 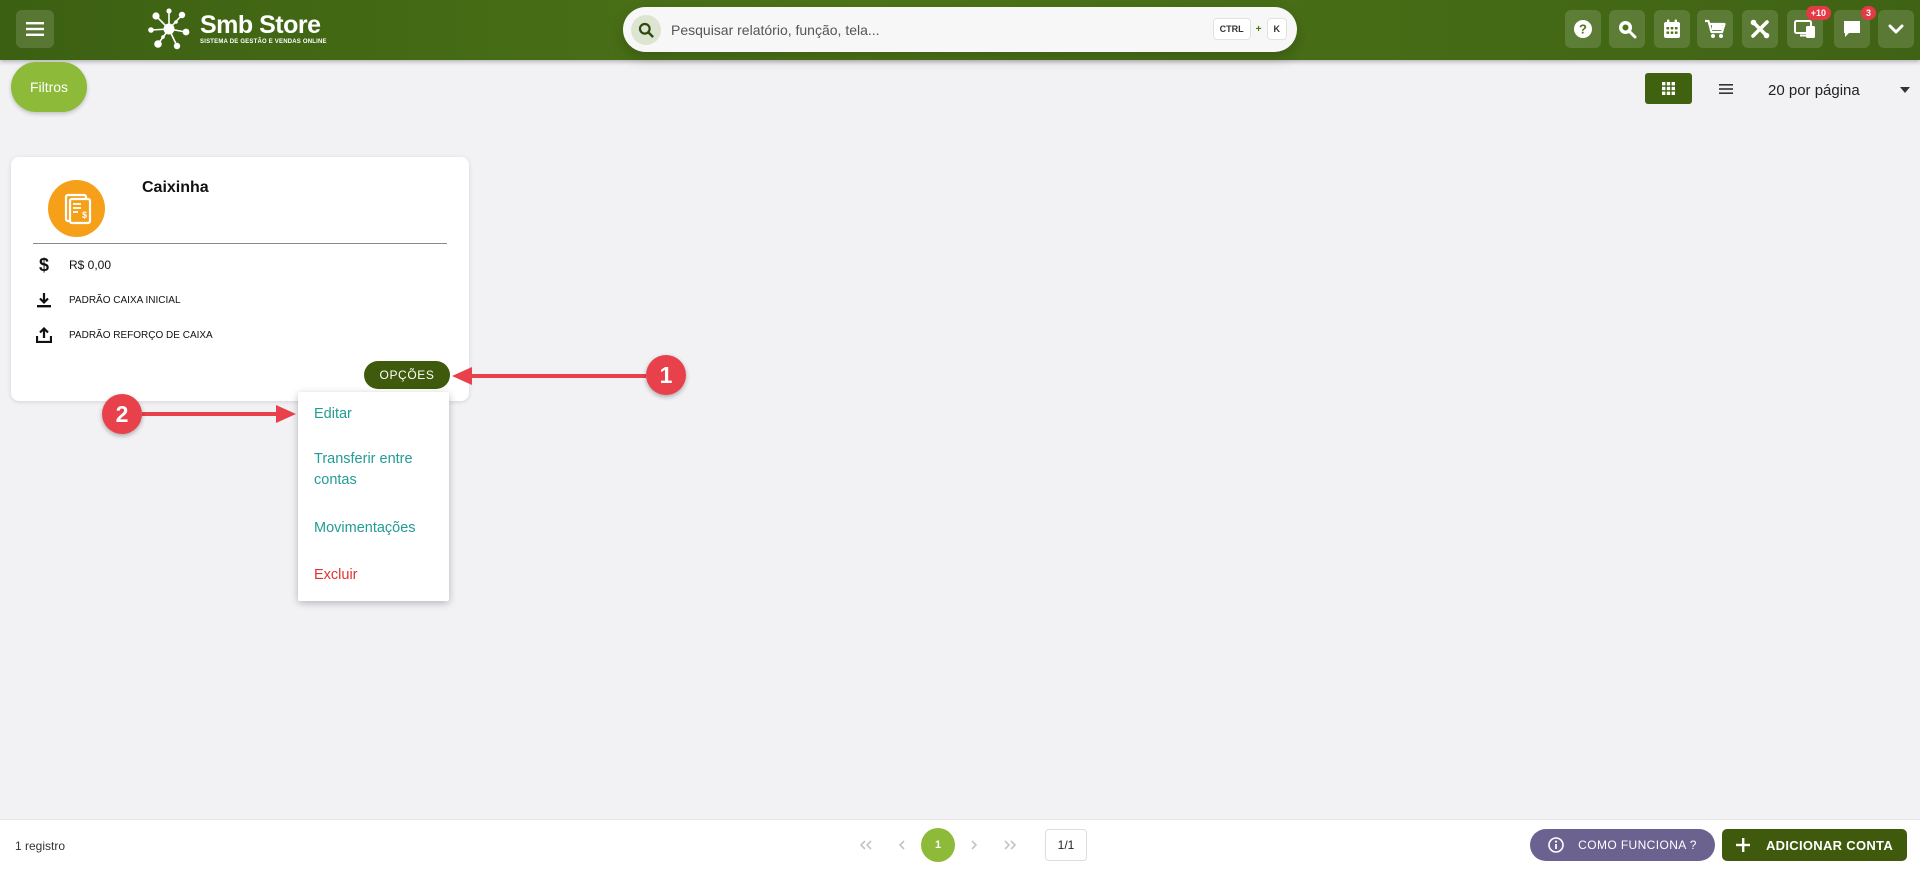 What do you see at coordinates (374, 414) in the screenshot?
I see `menu-item-edit: Editar` at bounding box center [374, 414].